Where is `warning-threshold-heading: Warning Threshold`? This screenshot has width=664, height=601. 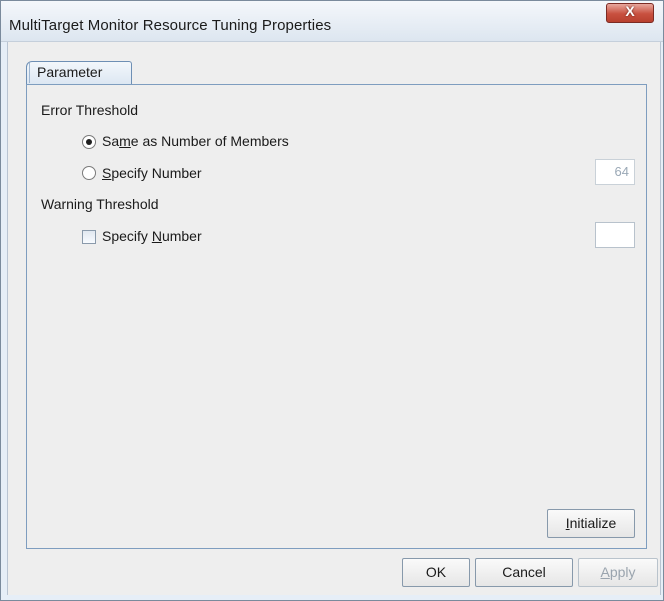 warning-threshold-heading: Warning Threshold is located at coordinates (100, 204).